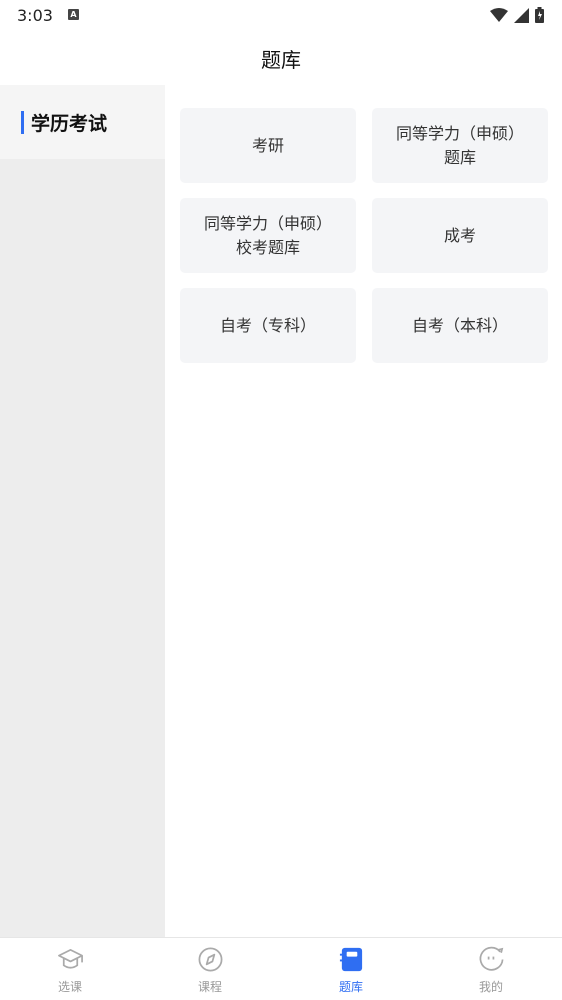 The width and height of the screenshot is (562, 1000). I want to click on card-self-exam-junior: 自考（专科）, so click(268, 325).